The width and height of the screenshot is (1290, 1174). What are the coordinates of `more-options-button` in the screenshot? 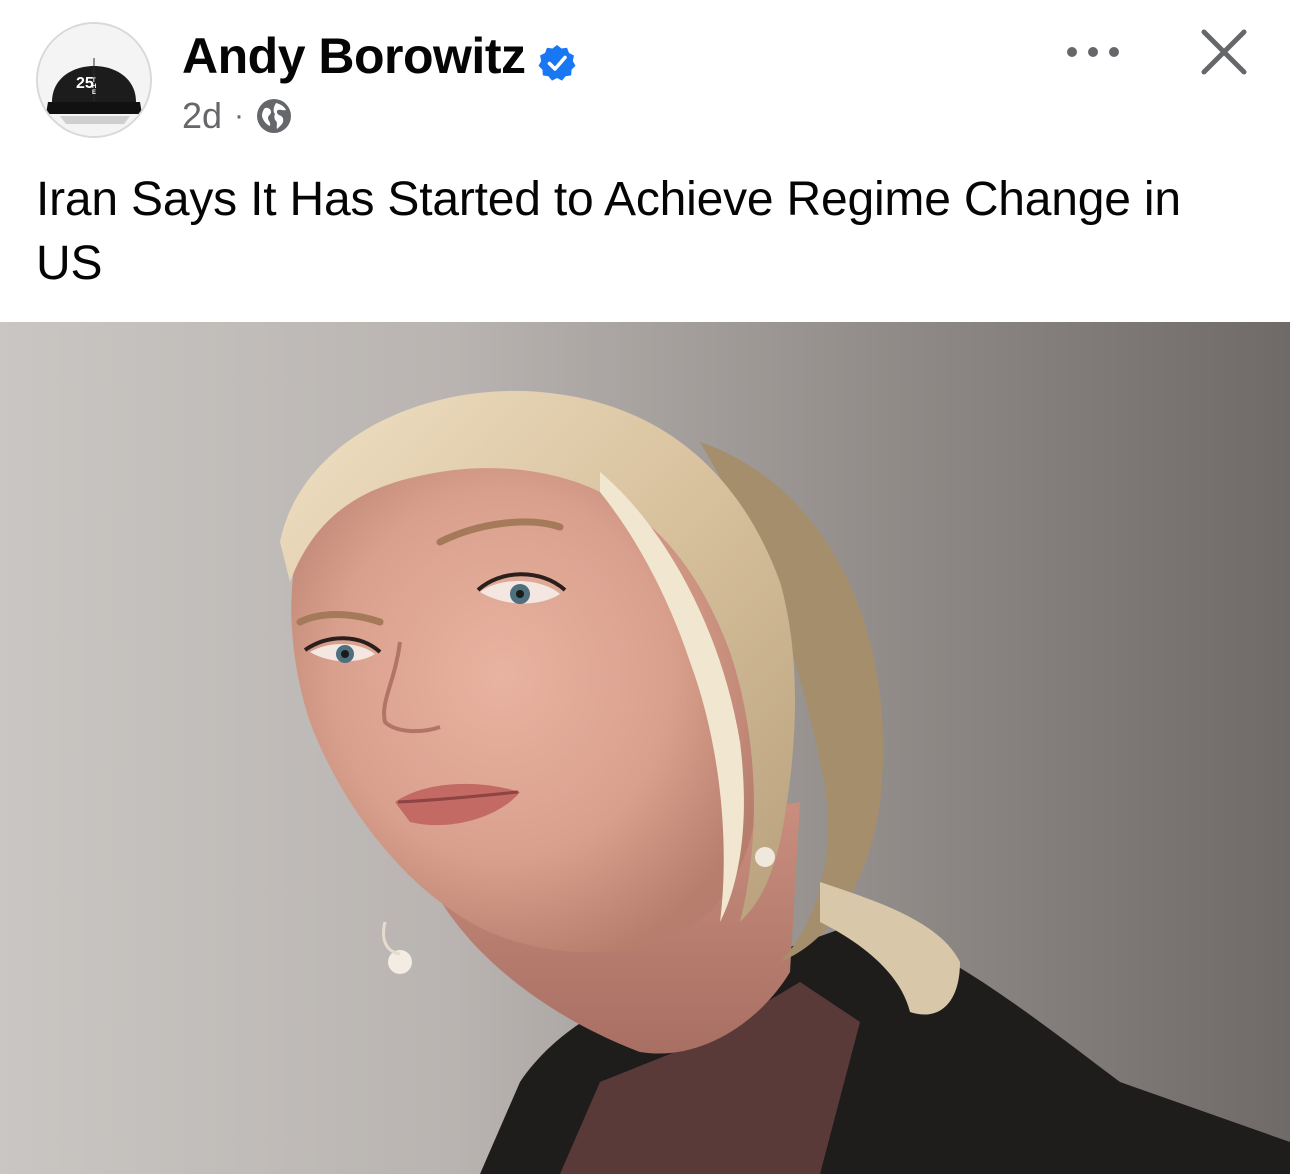 It's located at (1093, 52).